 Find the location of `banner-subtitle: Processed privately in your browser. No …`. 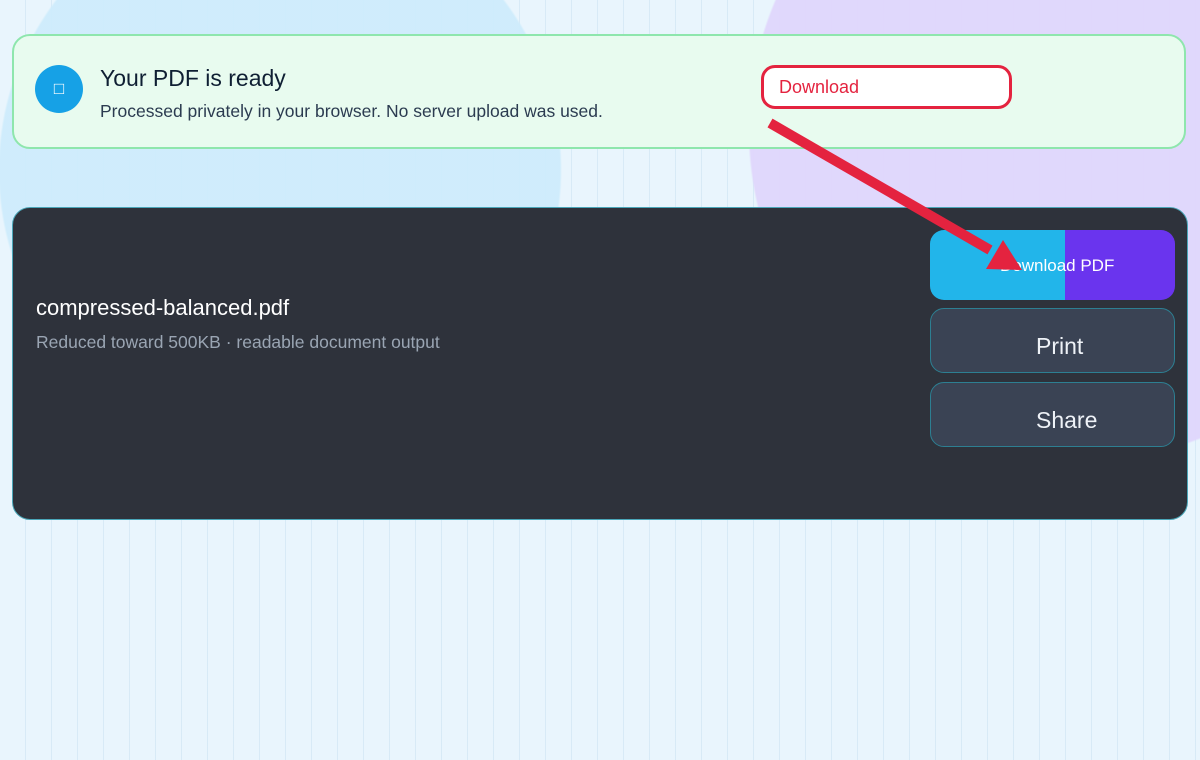

banner-subtitle: Processed privately in your browser. No … is located at coordinates (351, 111).